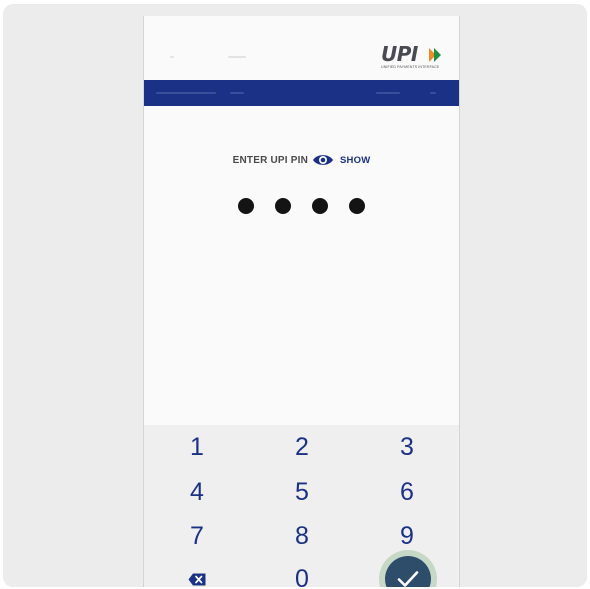 The height and width of the screenshot is (589, 590). I want to click on eye-icon, so click(323, 160).